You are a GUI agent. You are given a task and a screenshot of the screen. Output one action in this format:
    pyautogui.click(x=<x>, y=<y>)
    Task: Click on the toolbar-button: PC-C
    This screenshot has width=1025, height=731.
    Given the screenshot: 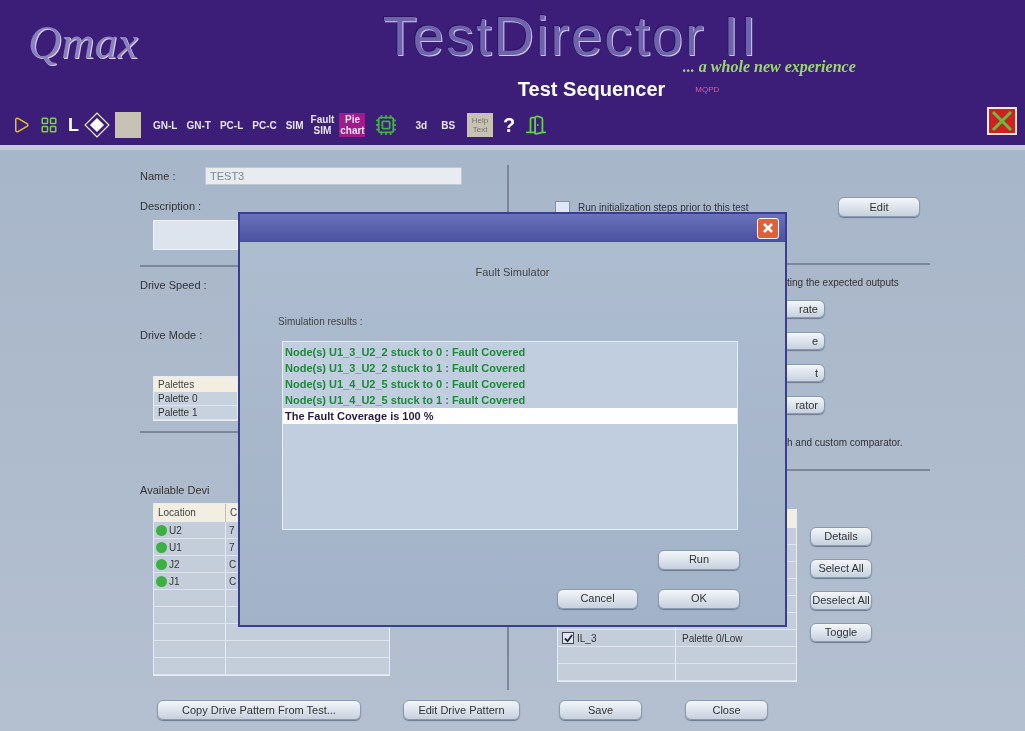 What is the action you would take?
    pyautogui.click(x=264, y=125)
    